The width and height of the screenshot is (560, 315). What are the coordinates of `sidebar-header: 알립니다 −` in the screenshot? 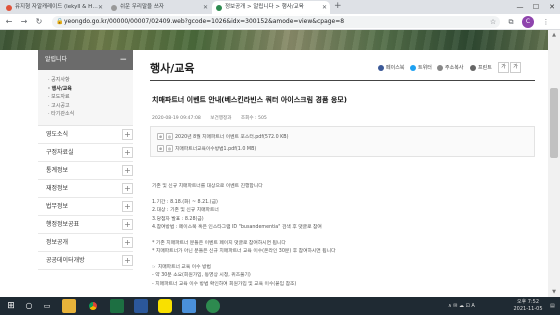 It's located at (85, 60).